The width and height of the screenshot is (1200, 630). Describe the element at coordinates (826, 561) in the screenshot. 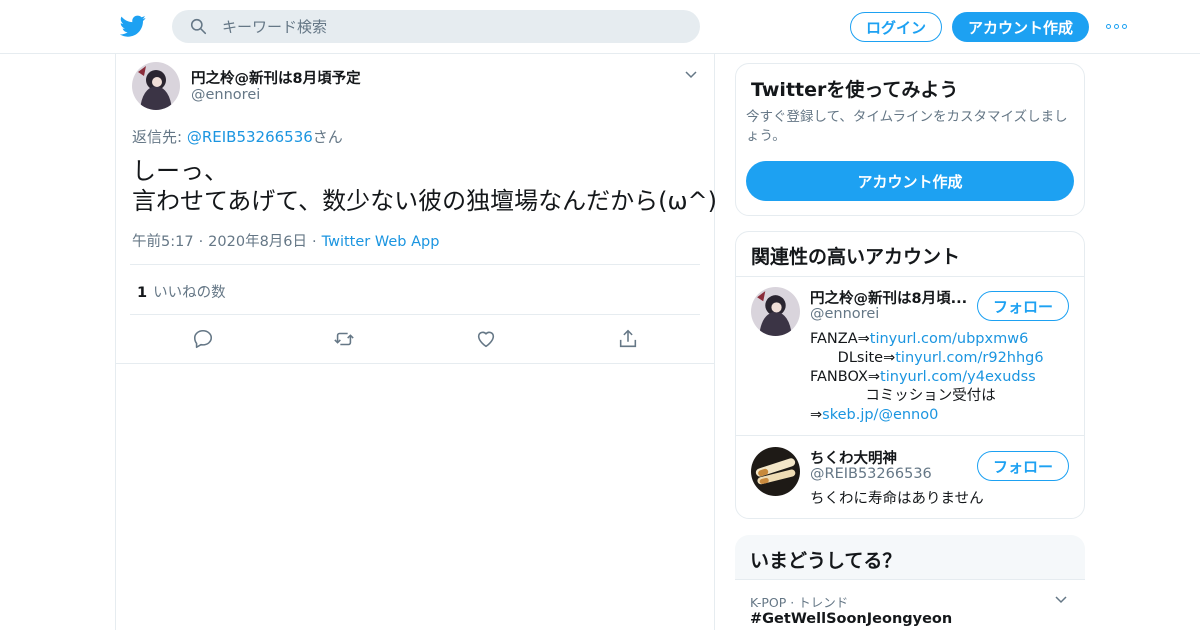

I see `trends-title: いまどうしてる？` at that location.